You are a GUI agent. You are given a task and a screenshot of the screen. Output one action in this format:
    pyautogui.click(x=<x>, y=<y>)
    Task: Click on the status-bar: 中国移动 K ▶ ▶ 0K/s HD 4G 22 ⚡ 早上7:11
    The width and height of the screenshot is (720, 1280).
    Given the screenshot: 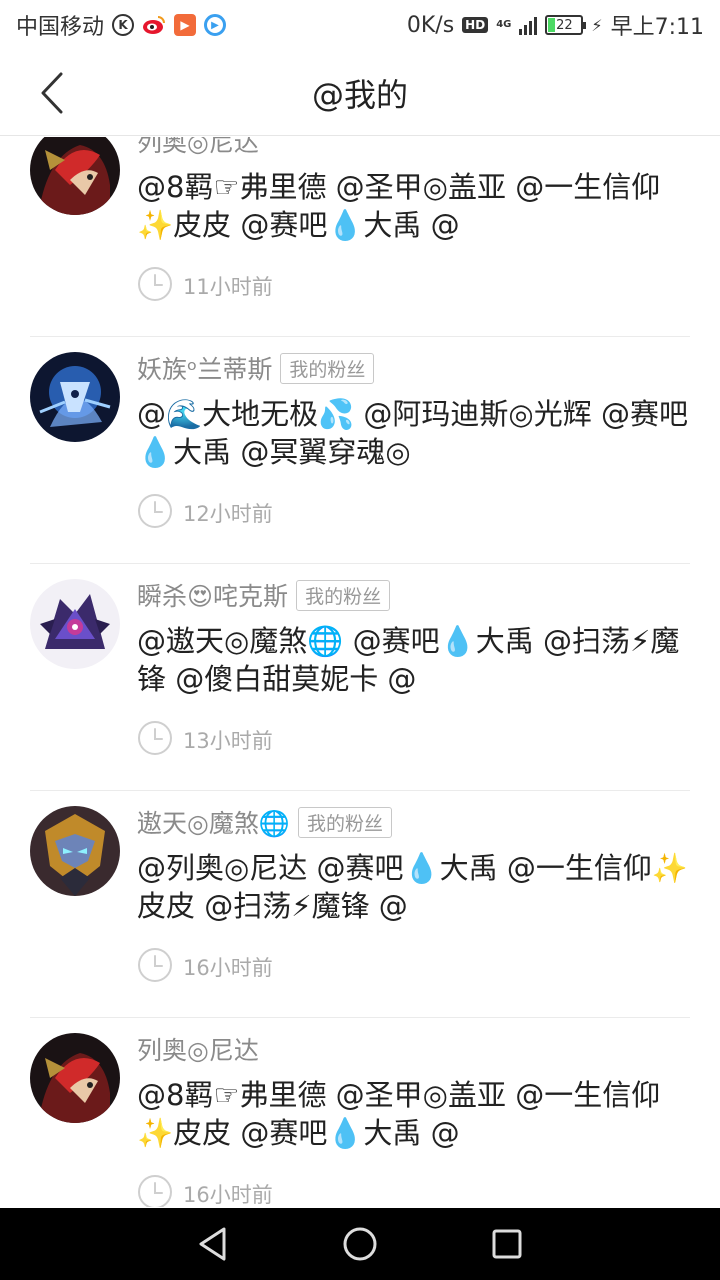 What is the action you would take?
    pyautogui.click(x=360, y=25)
    